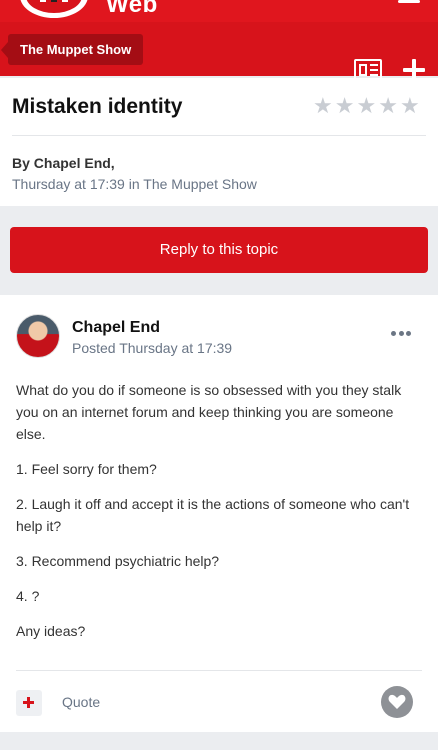 The height and width of the screenshot is (750, 438). Describe the element at coordinates (219, 51) in the screenshot. I see `breadcrumb-bar: The Muppet Show` at that location.